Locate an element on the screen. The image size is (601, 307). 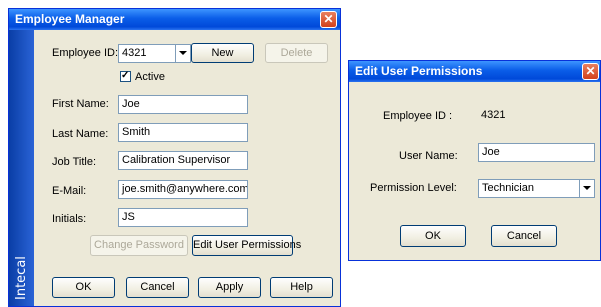
last-name-label: Last Name: is located at coordinates (80, 134).